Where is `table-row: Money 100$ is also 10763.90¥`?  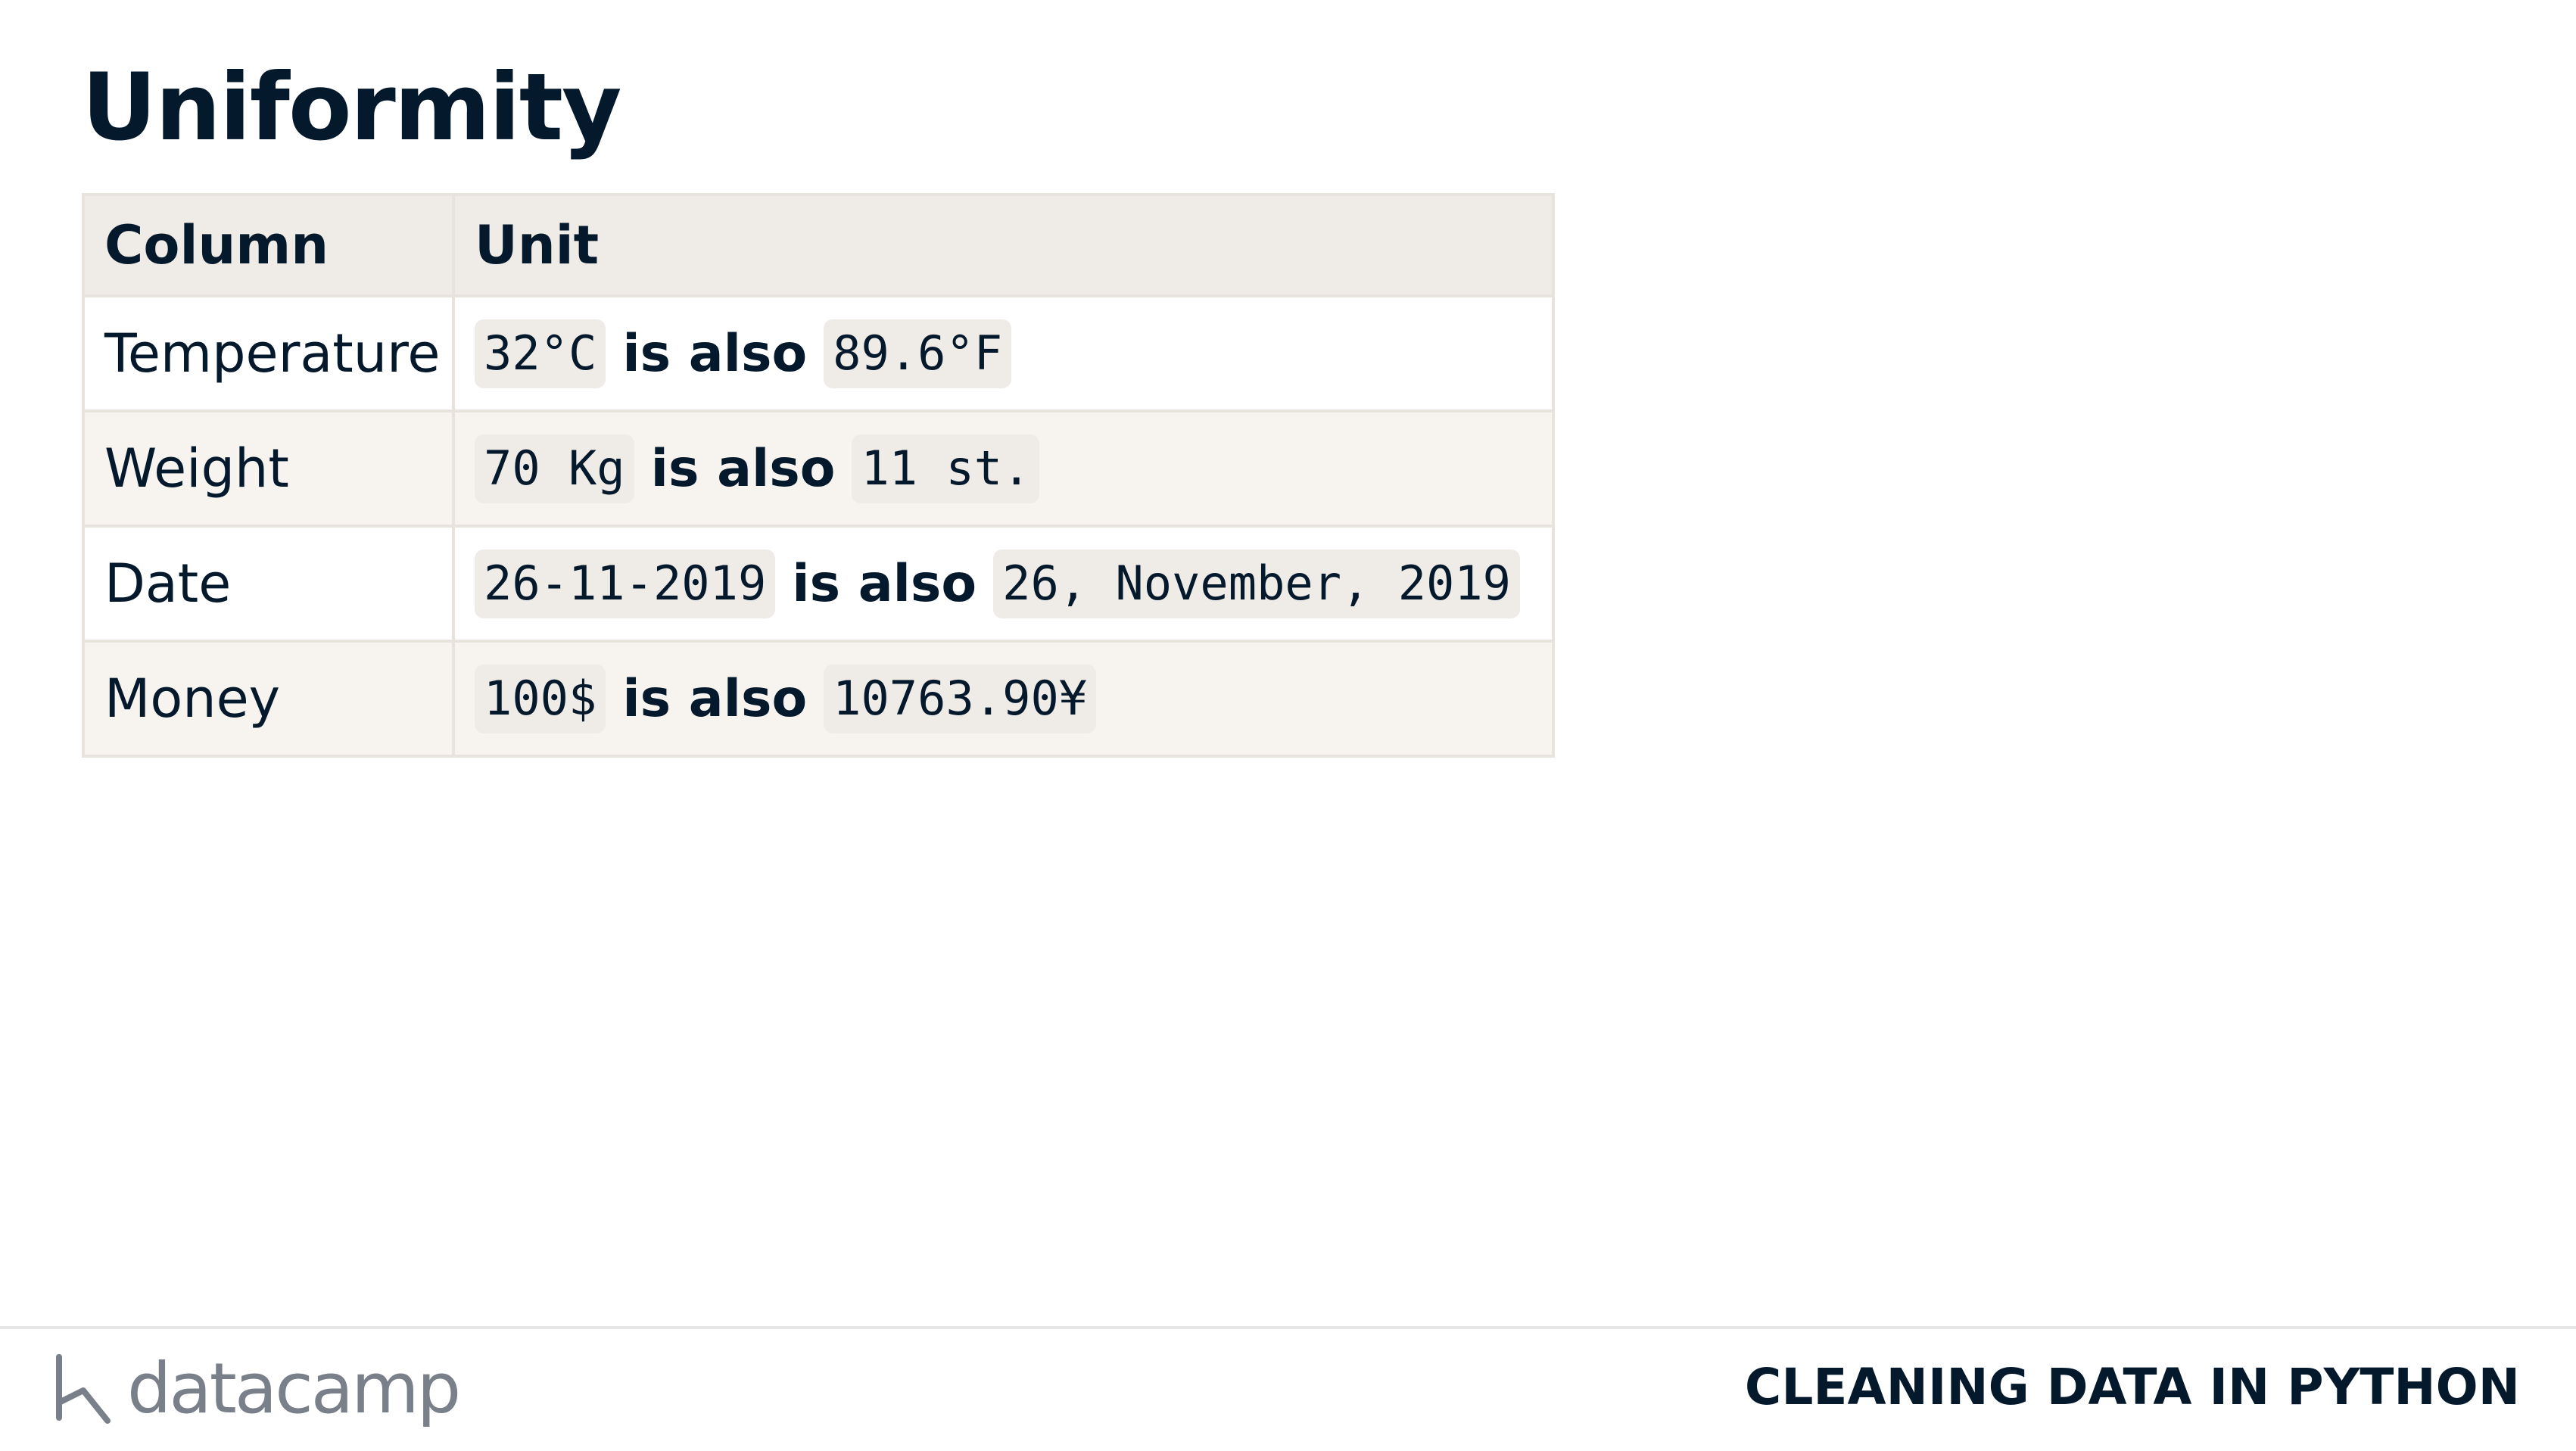 table-row: Money 100$ is also 10763.90¥ is located at coordinates (818, 699).